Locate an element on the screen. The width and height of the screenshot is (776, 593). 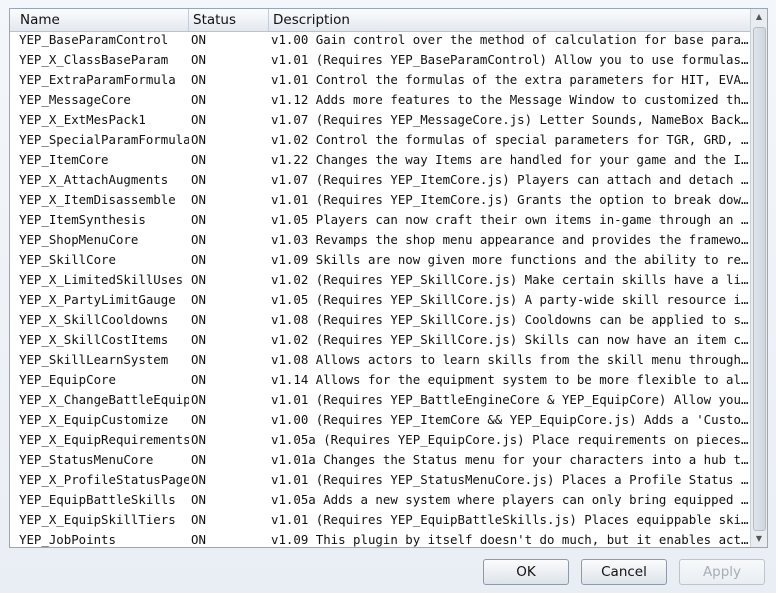
chevron-down-icon: ▼ is located at coordinates (759, 539).